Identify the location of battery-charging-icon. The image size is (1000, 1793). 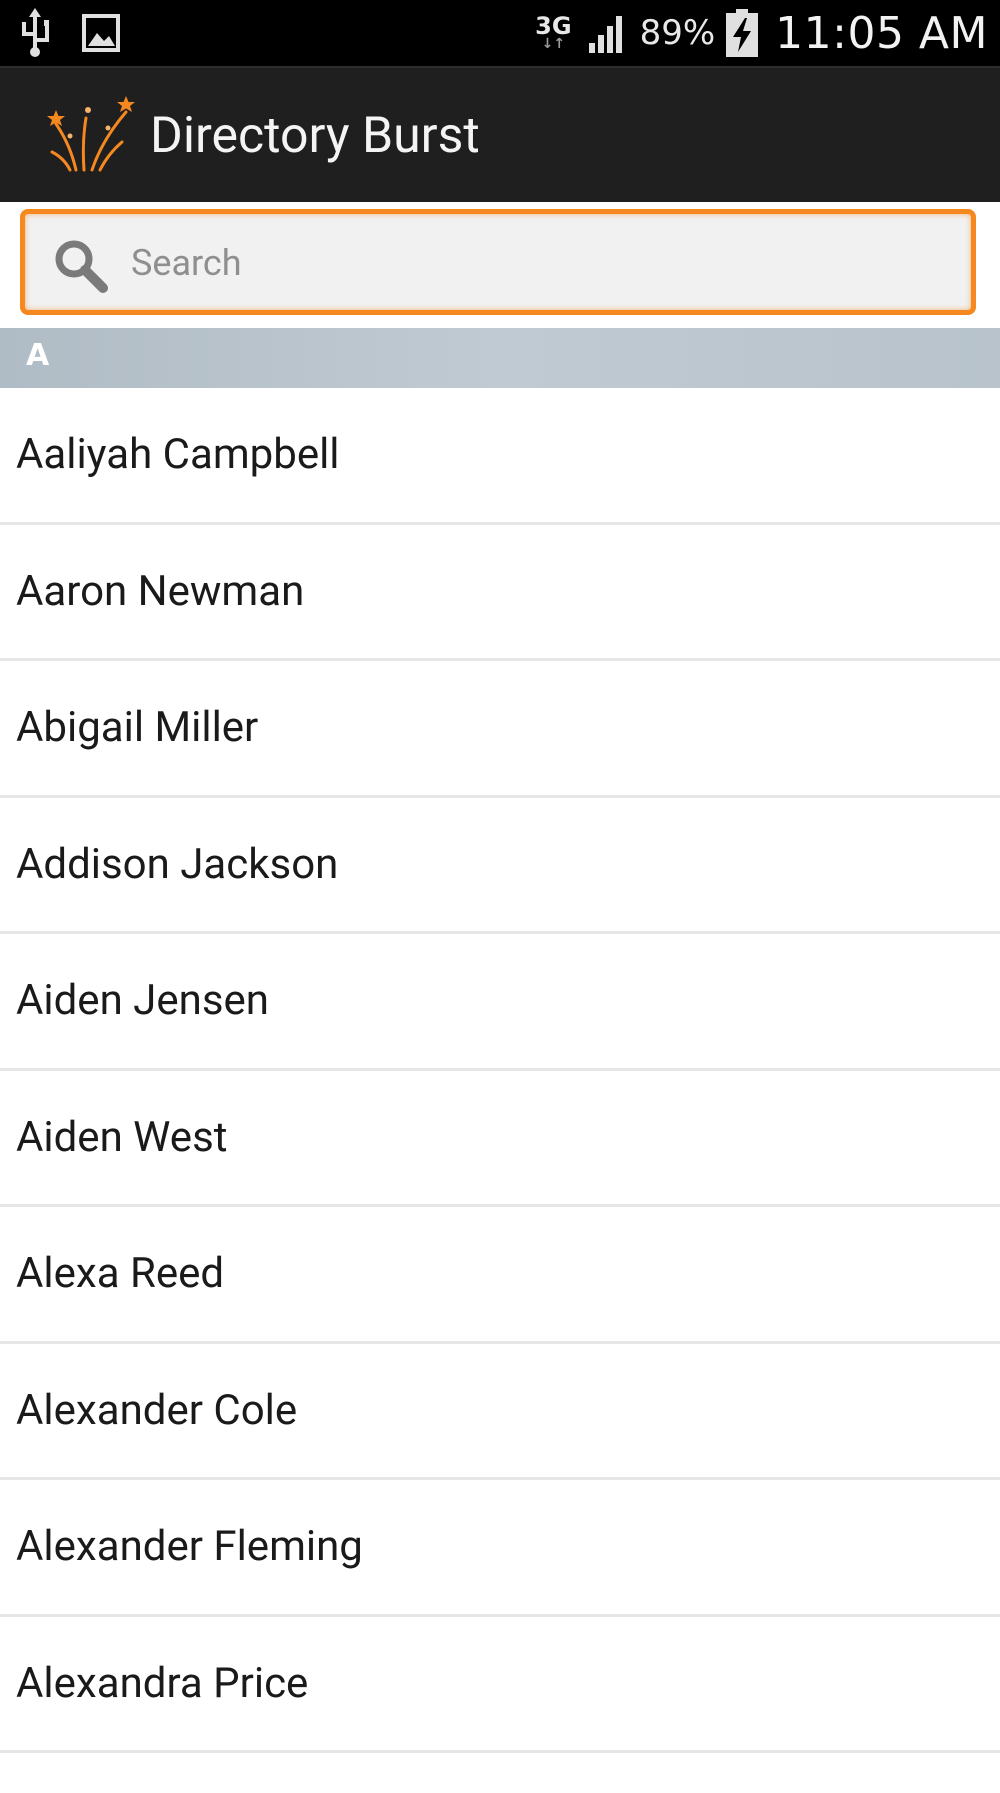
(742, 33).